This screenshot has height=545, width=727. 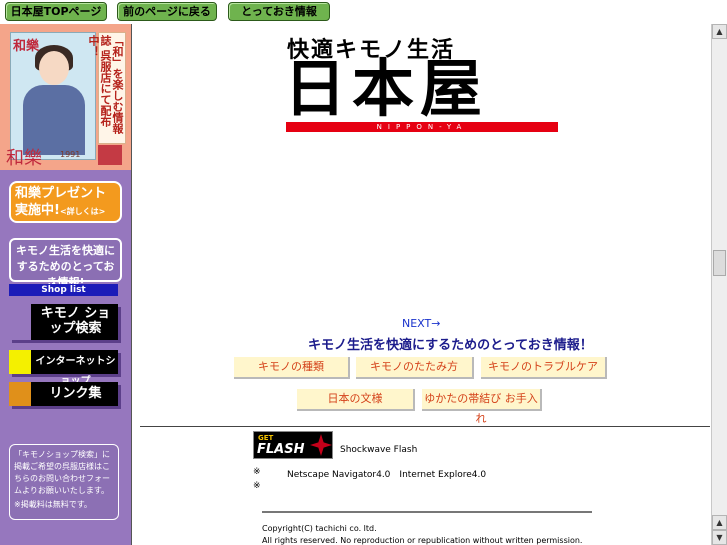 What do you see at coordinates (292, 368) in the screenshot?
I see `kimono-types-button: キモノの種類` at bounding box center [292, 368].